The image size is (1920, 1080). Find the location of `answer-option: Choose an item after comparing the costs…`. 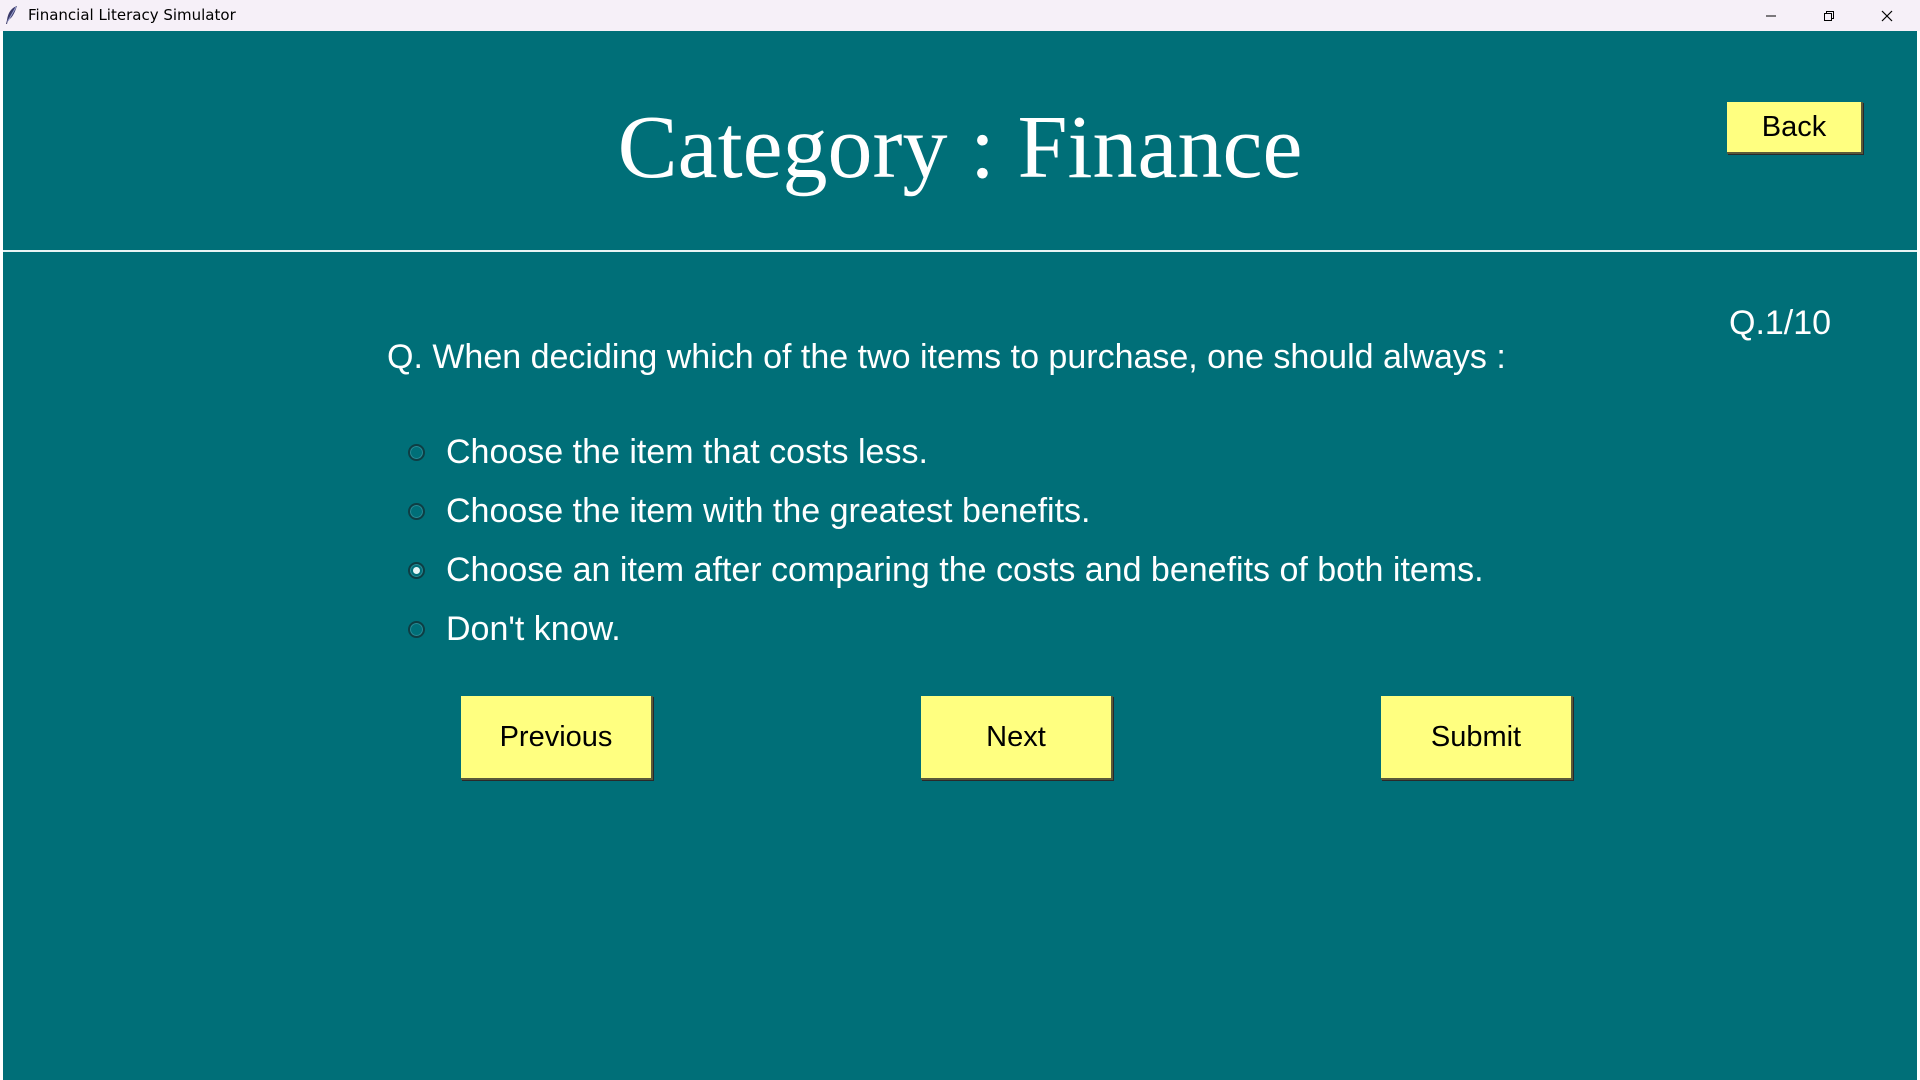

answer-option: Choose an item after comparing the costs… is located at coordinates (946, 570).